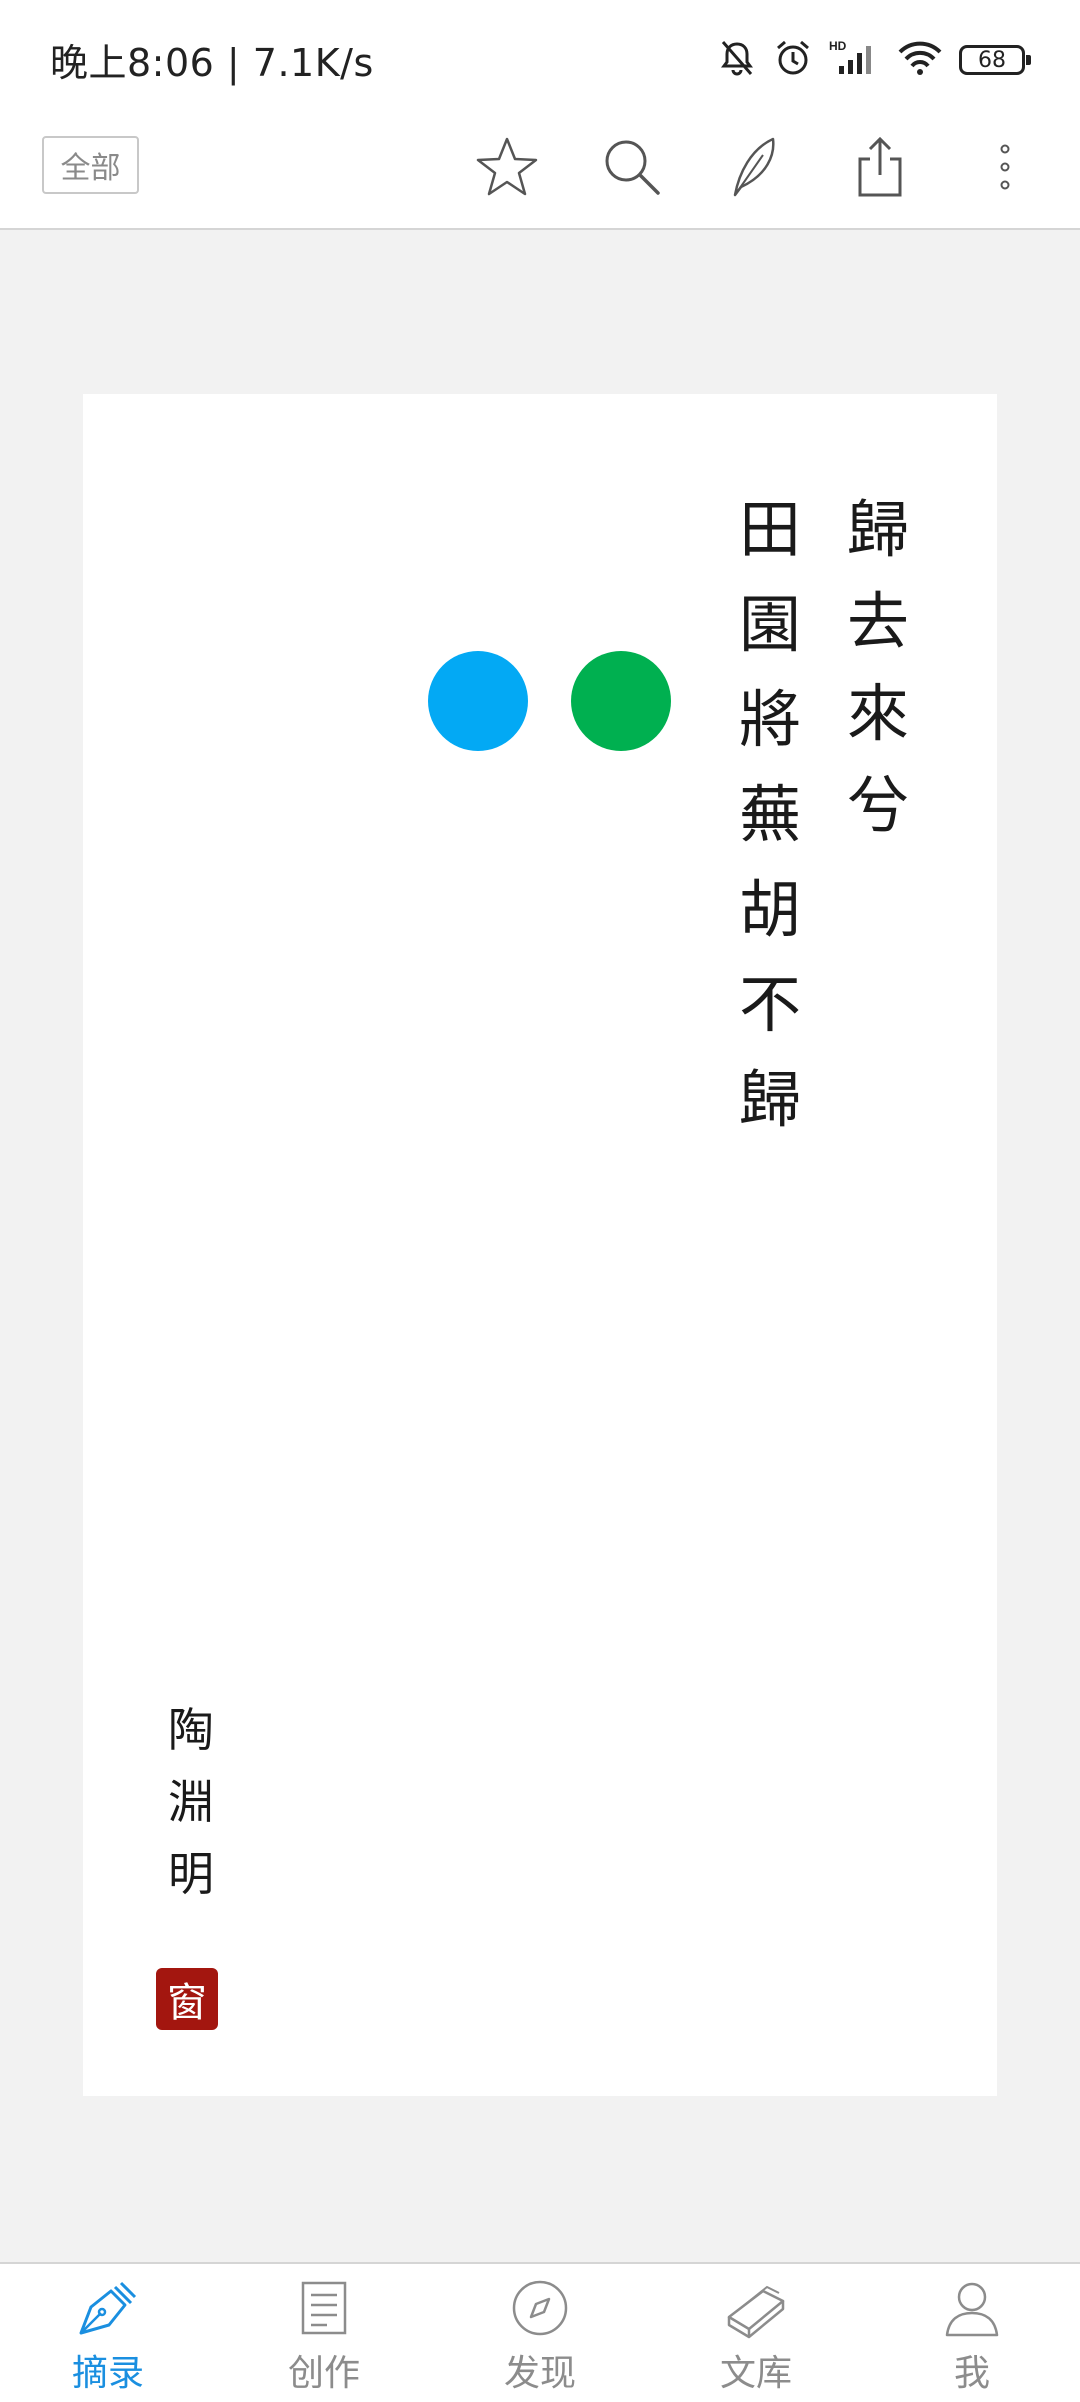  I want to click on compass-icon, so click(540, 2308).